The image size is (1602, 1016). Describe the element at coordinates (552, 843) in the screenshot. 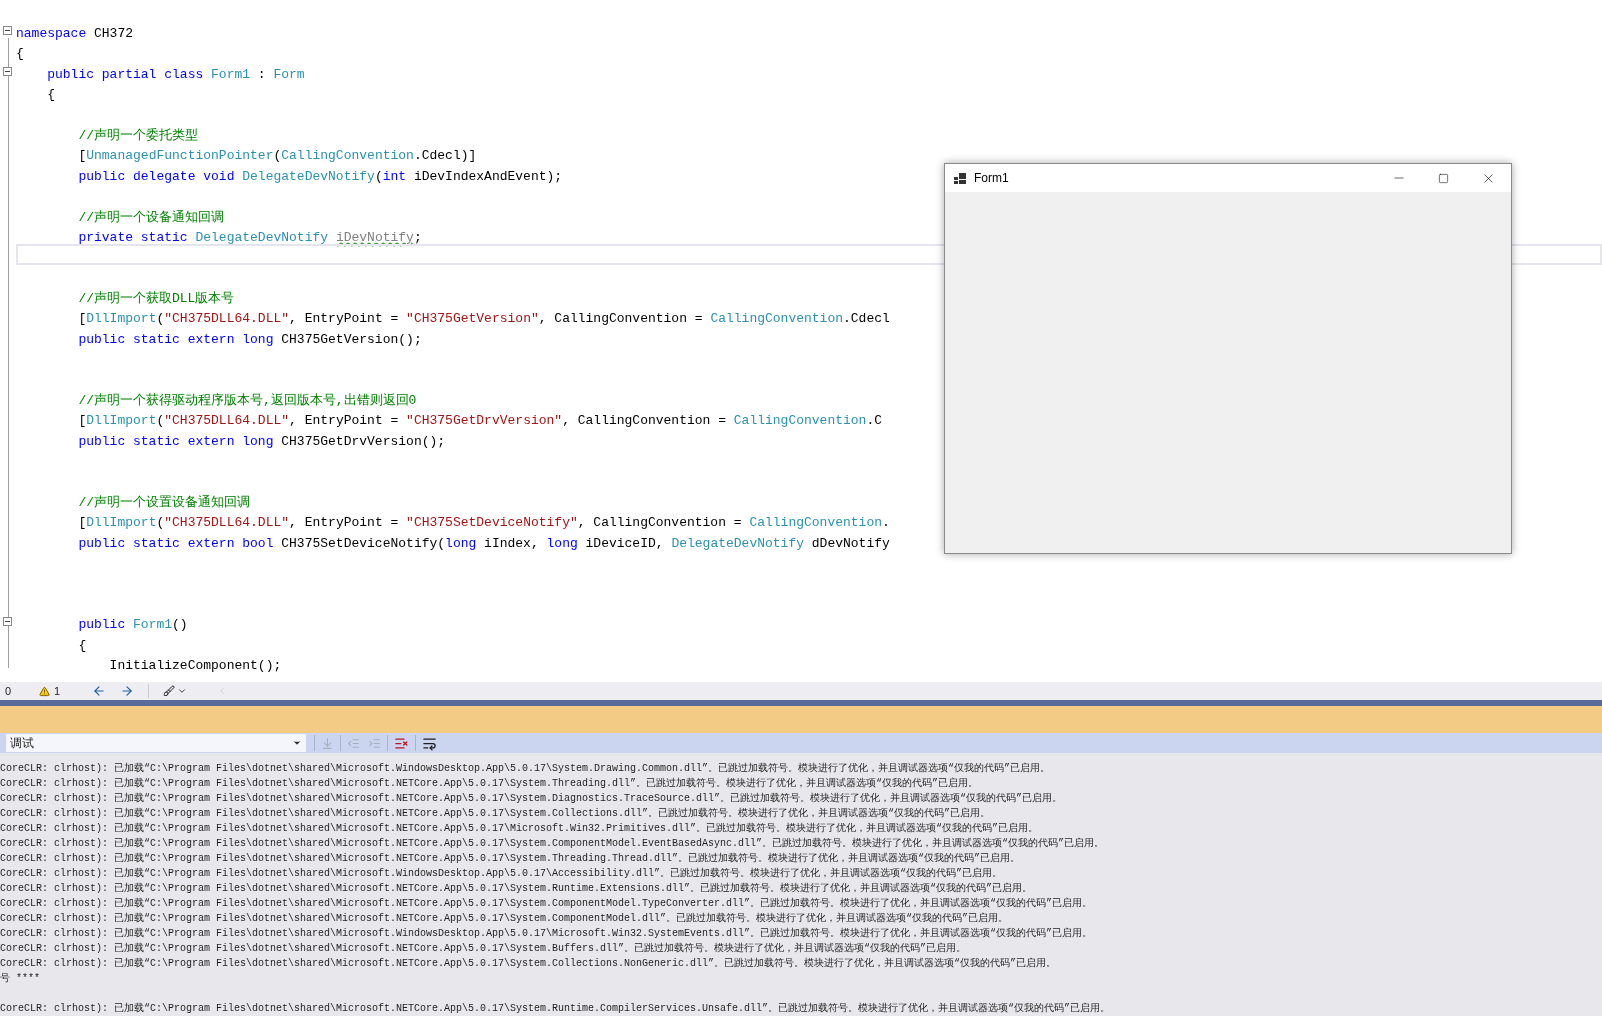

I see `output-line: CoreCLR: clrhost): 已加载“C:\Program Files\dotnet\shared\Microsoft.NETCore.App\5.0.17\System.ComponentModel.EventBasedAsync.dll”。已跳过加载符号。模块进行了优化，并且调试器选项“仅我的代码”已启用。` at that location.